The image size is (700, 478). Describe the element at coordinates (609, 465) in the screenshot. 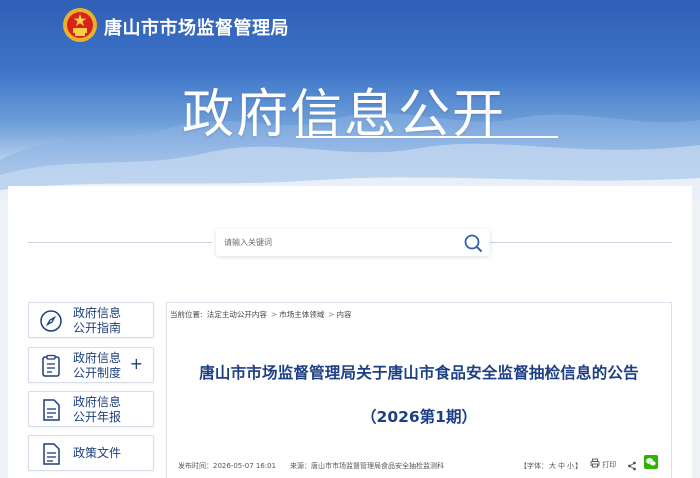

I see `print-label: 打印` at that location.